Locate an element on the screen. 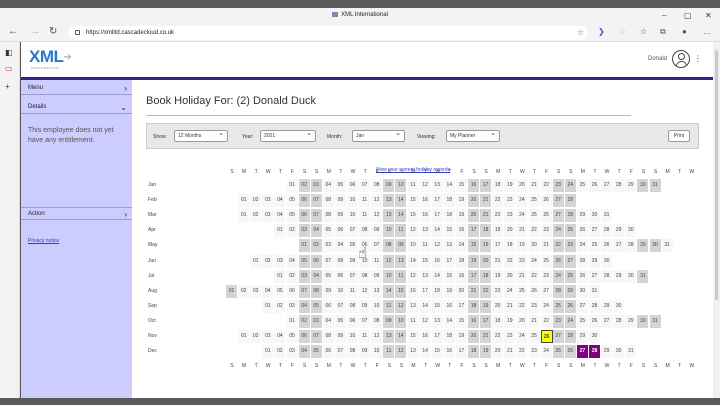 Image resolution: width=720 pixels, height=405 pixels. day-cell: 30 is located at coordinates (619, 306).